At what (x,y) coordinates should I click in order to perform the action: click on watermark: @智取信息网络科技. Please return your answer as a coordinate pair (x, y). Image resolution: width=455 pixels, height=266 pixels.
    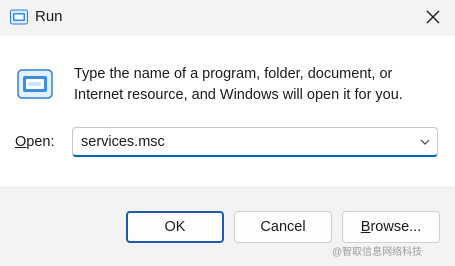
    Looking at the image, I should click on (377, 252).